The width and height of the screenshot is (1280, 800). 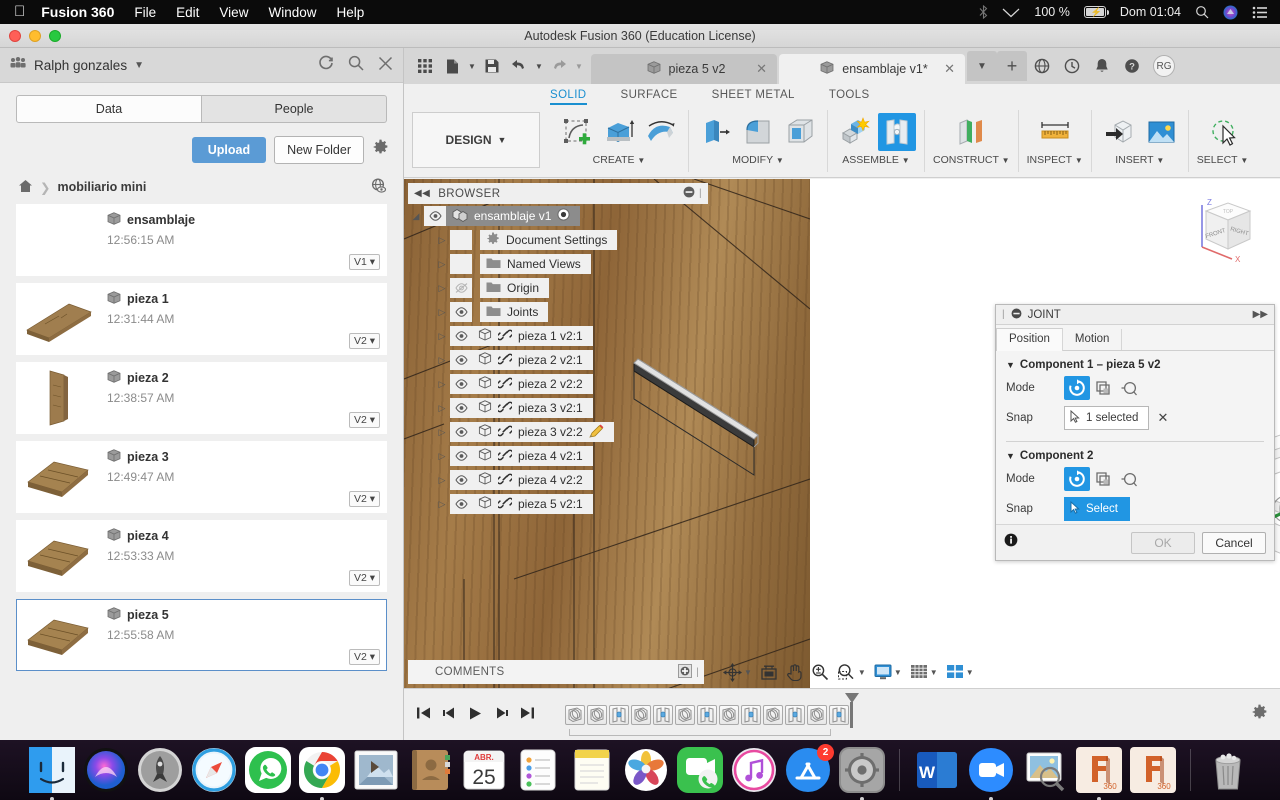 I want to click on tree-node-pill: ensamblaje v1, so click(x=513, y=216).